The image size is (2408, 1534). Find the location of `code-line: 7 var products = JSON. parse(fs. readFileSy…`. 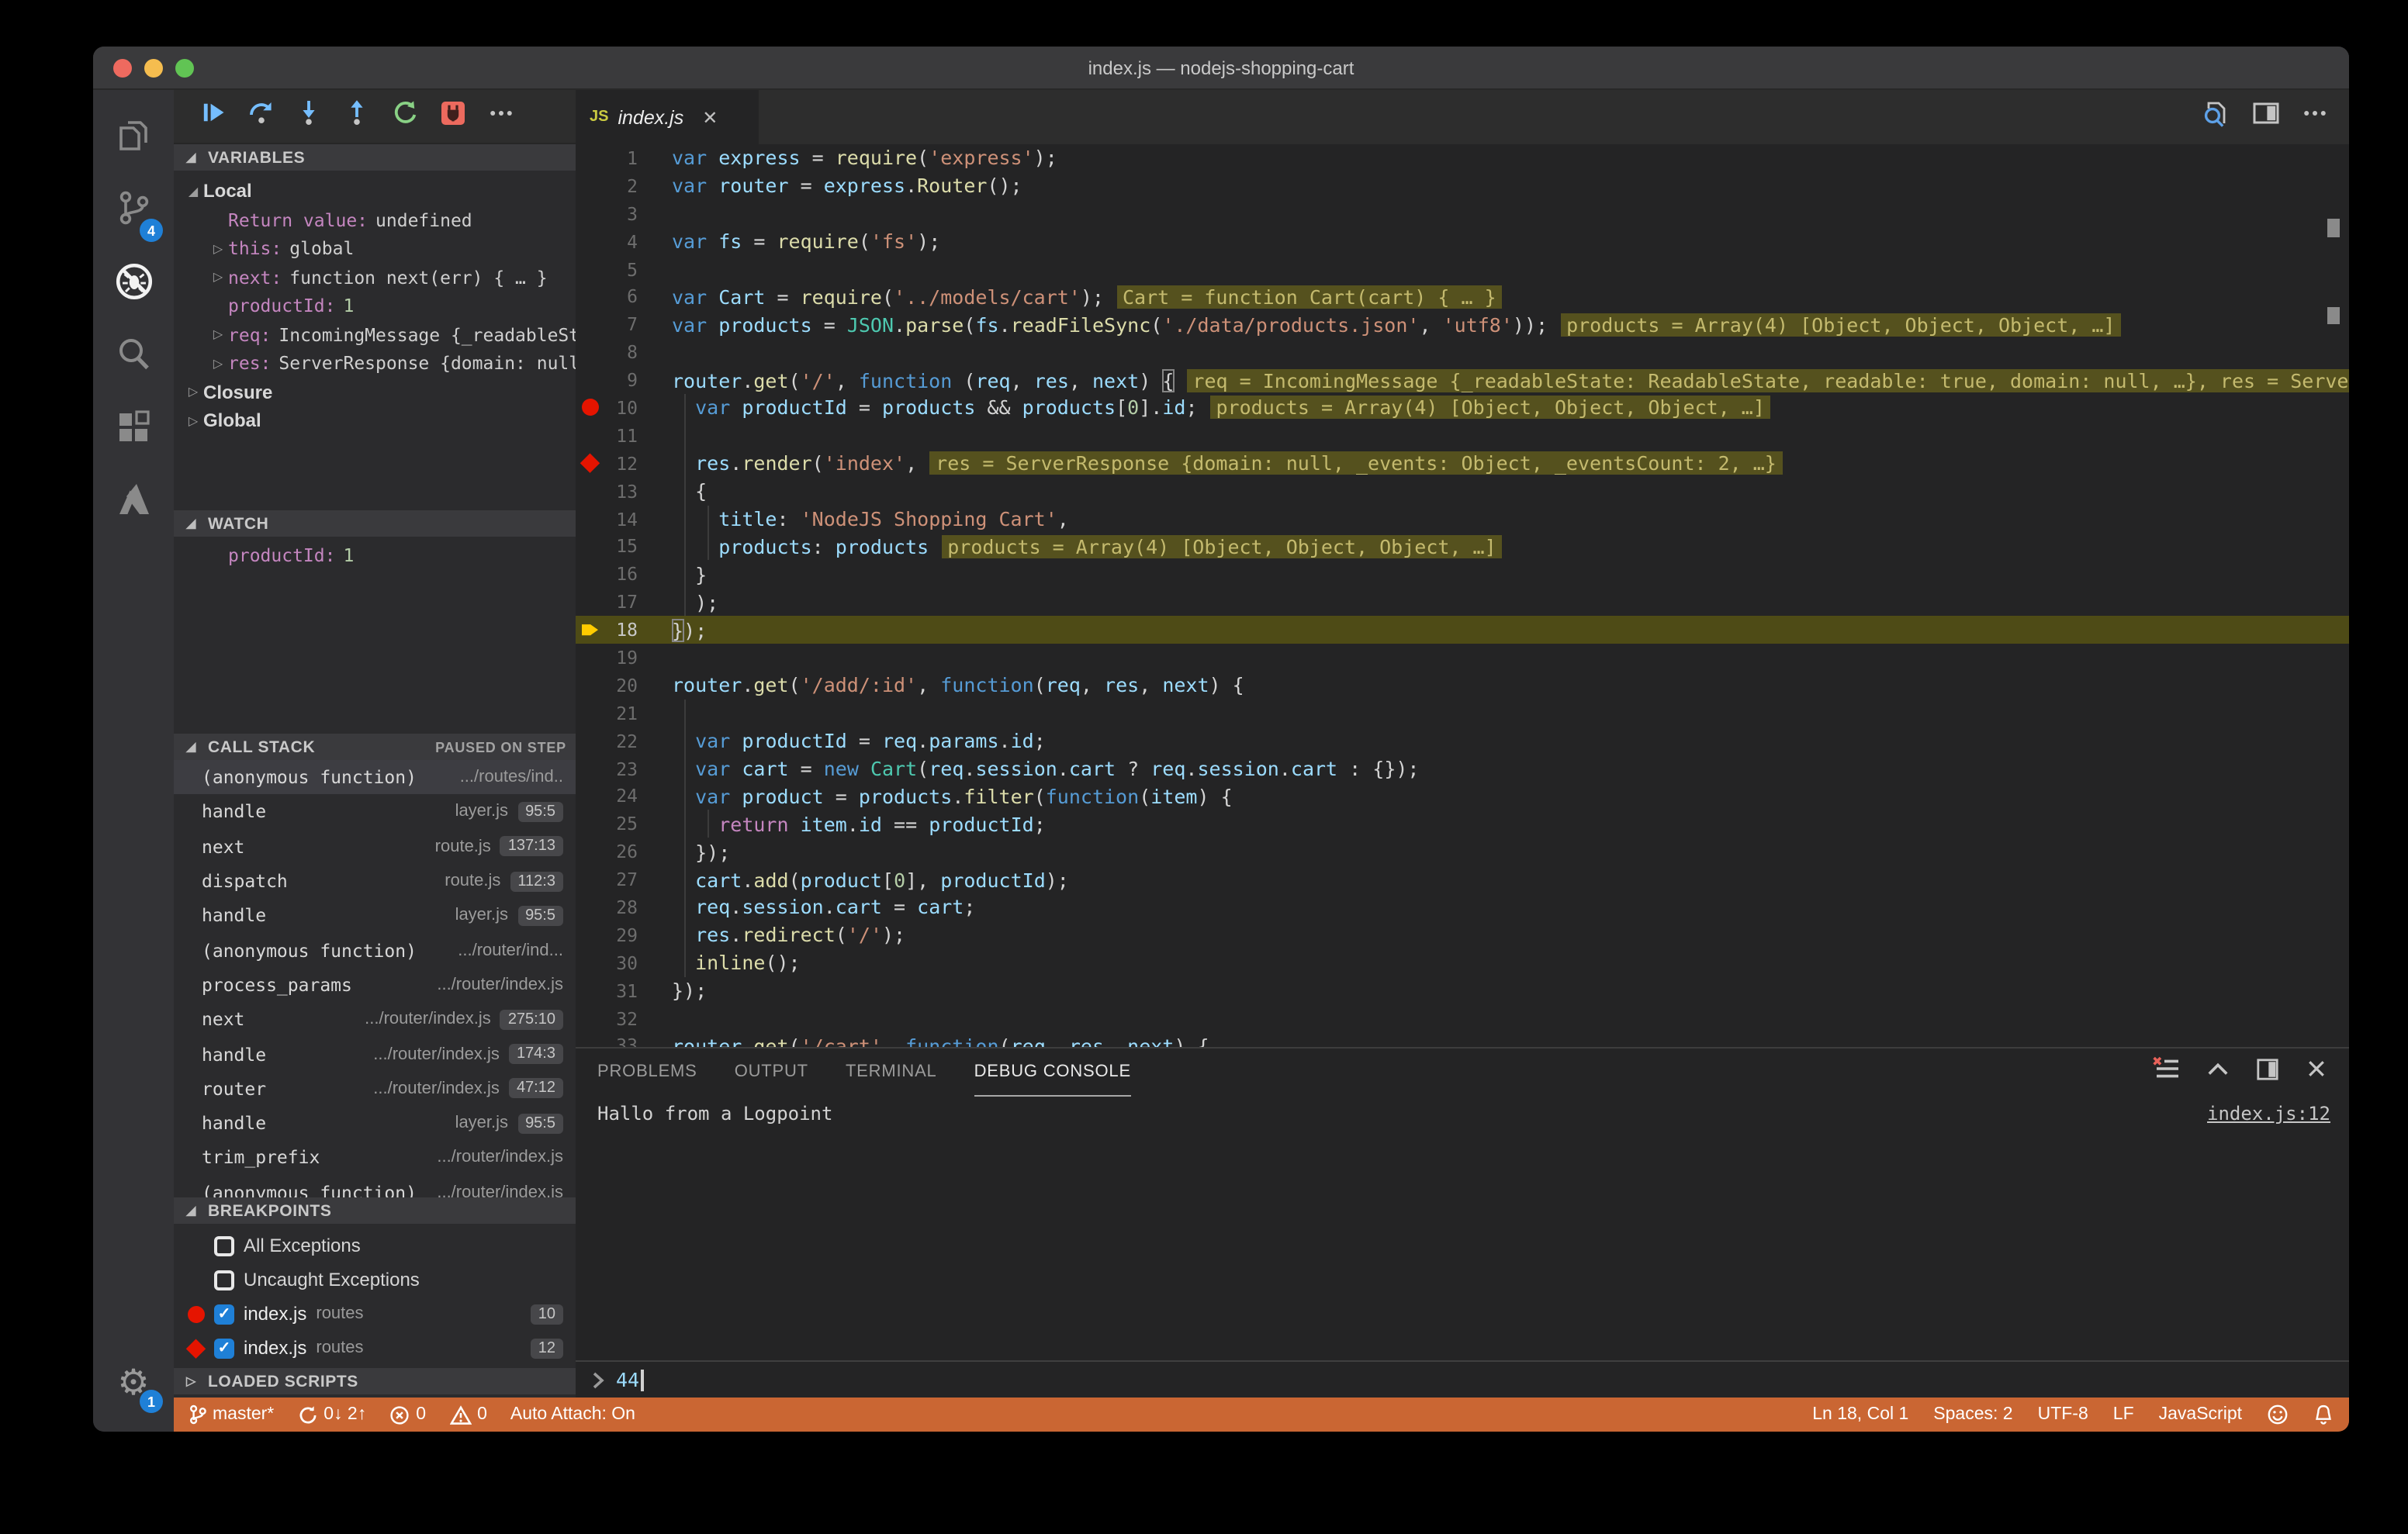

code-line: 7 var products = JSON. parse(fs. readFileSy… is located at coordinates (1462, 325).